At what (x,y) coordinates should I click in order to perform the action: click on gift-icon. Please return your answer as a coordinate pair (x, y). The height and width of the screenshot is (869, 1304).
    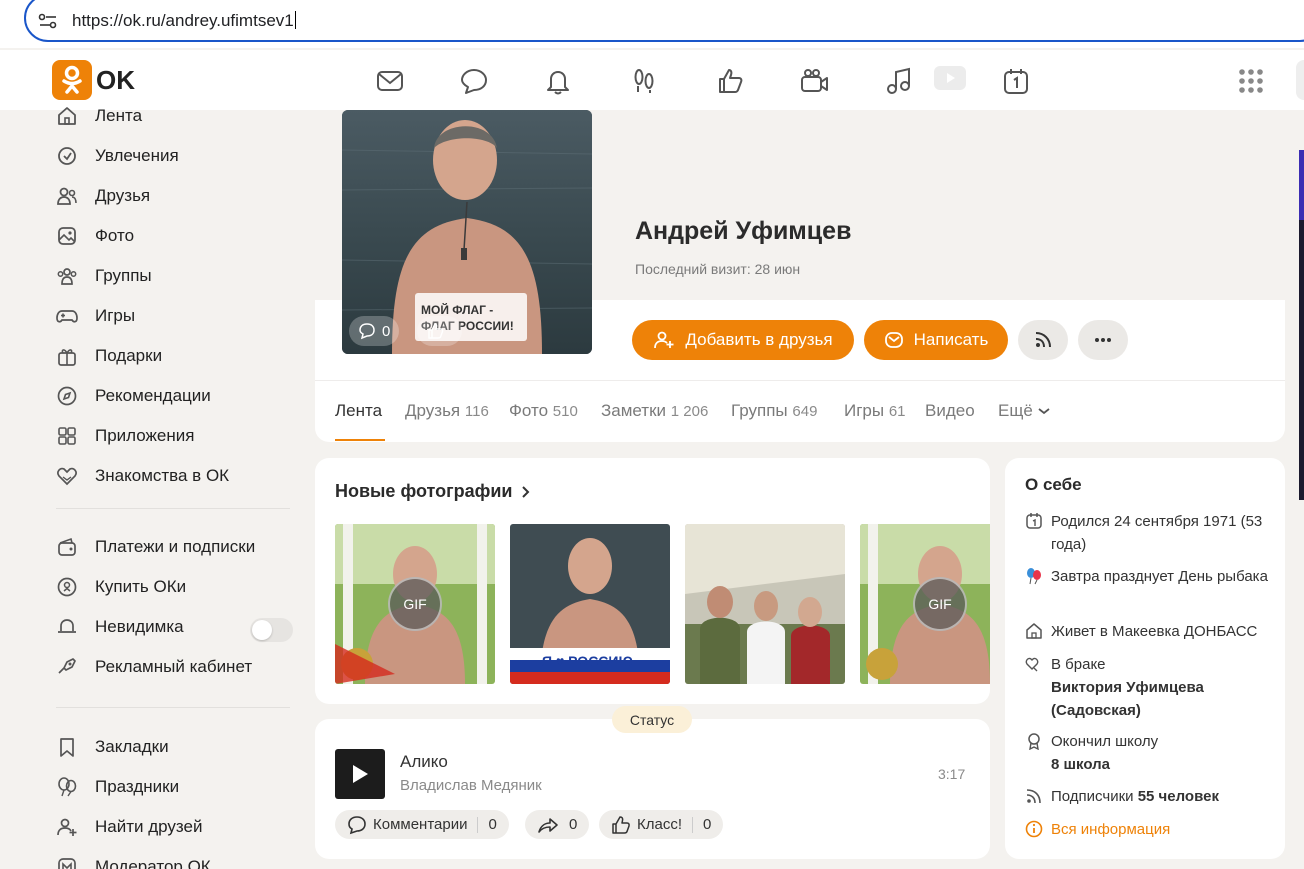
    Looking at the image, I should click on (67, 357).